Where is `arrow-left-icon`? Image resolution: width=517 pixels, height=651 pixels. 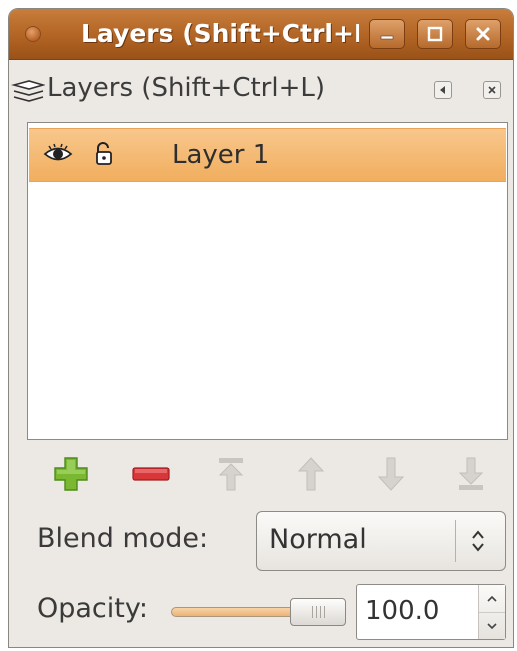
arrow-left-icon is located at coordinates (442, 90).